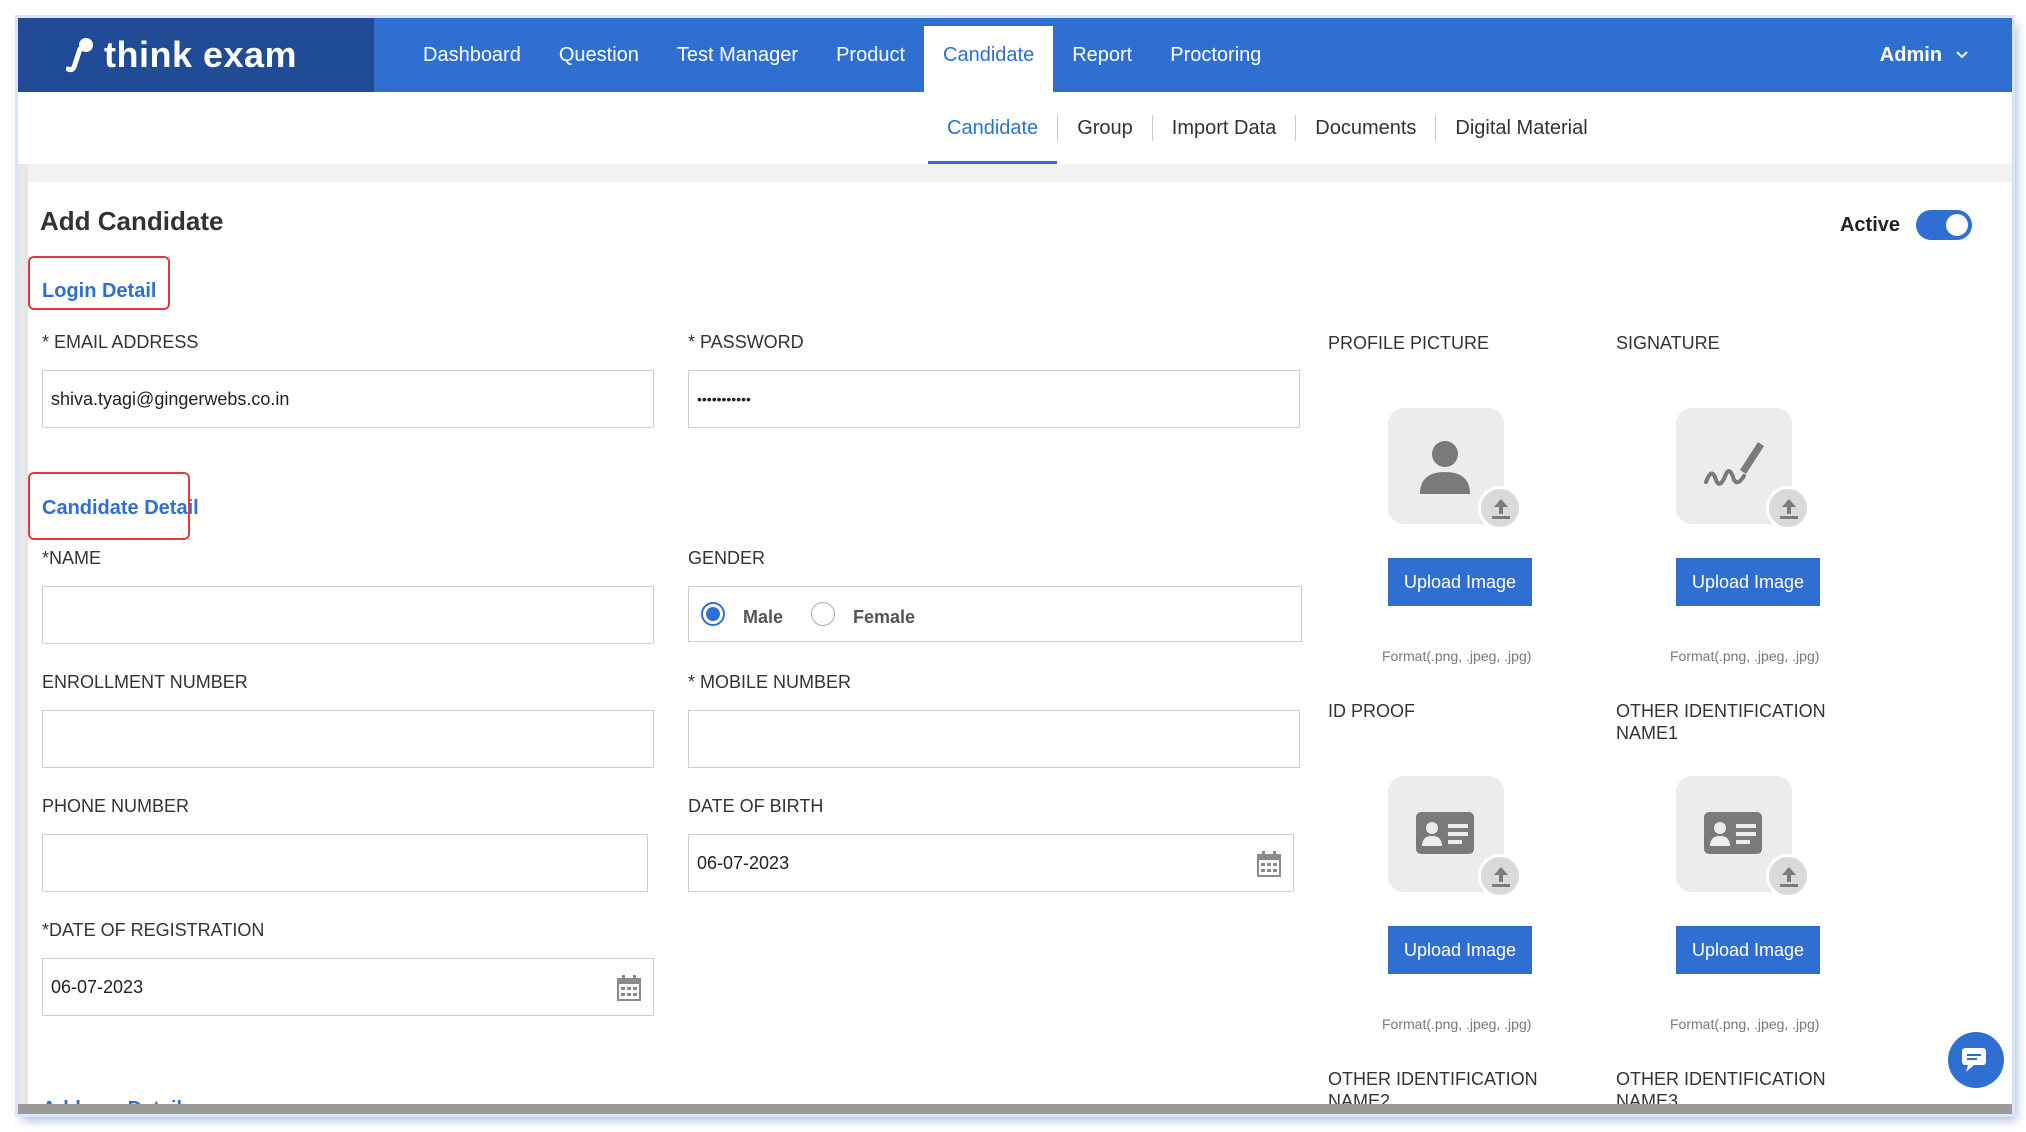 This screenshot has width=2026, height=1132. I want to click on status-toggle-group: Active, so click(1906, 225).